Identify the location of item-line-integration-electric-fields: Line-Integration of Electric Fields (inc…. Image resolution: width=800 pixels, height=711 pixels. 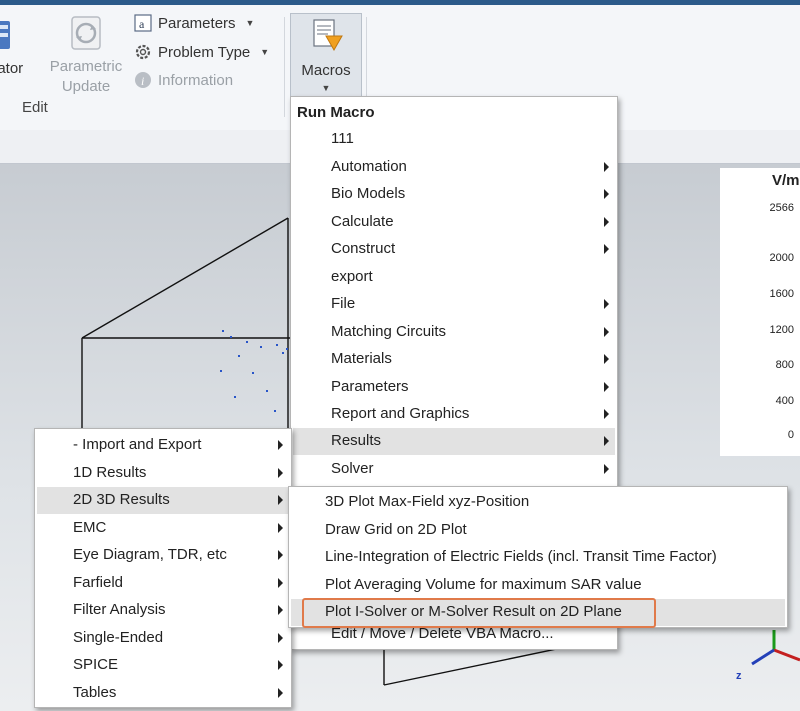
(538, 557).